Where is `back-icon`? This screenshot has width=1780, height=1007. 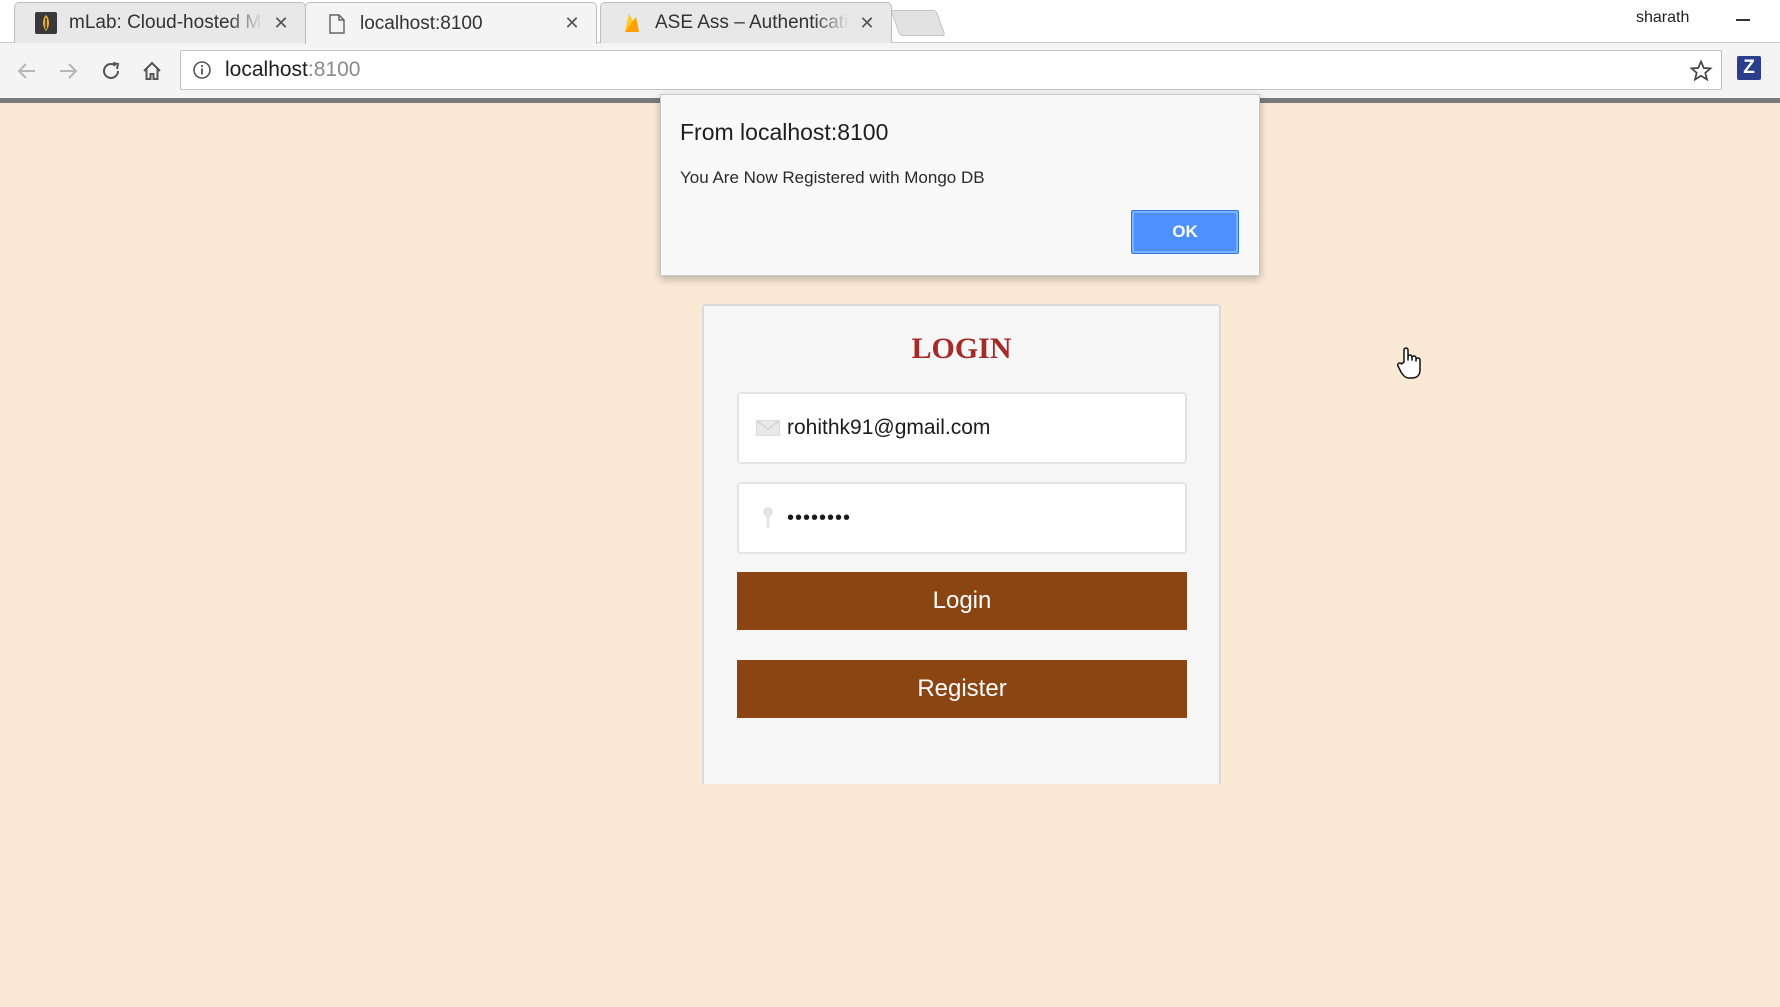 back-icon is located at coordinates (27, 71).